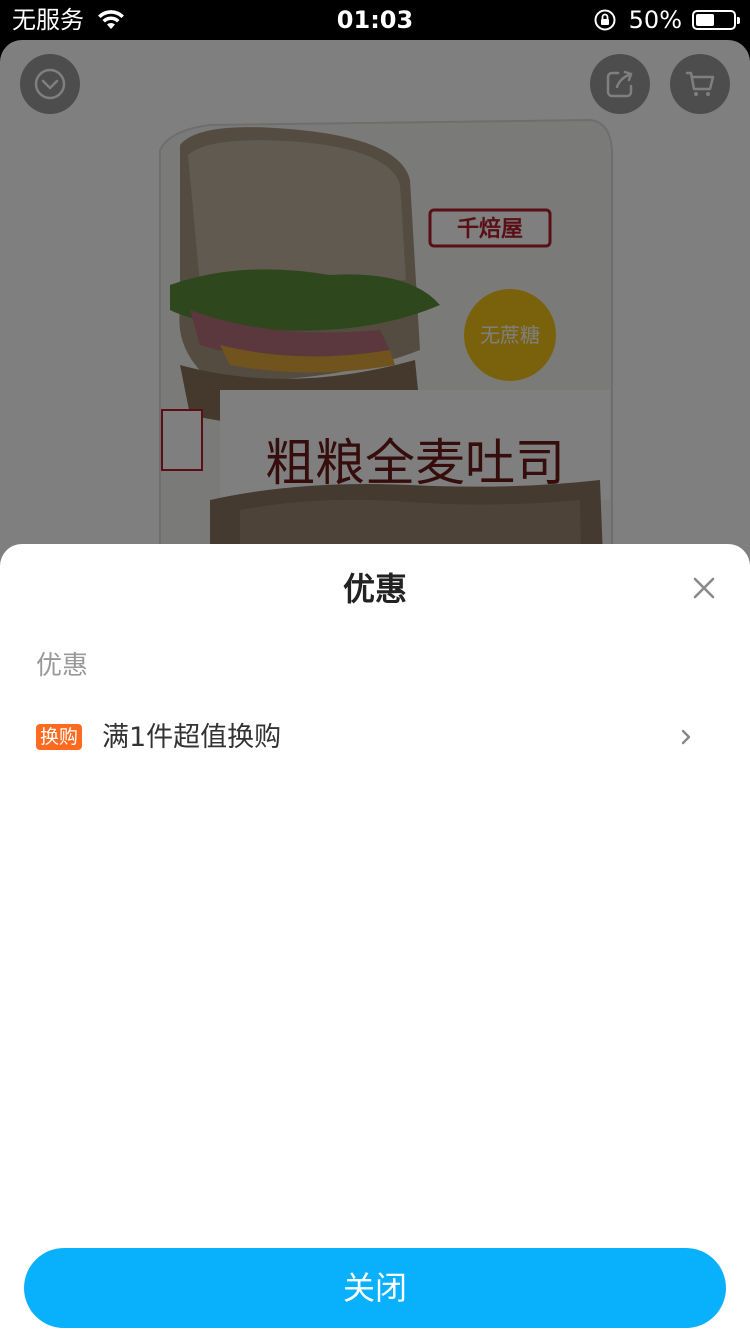 Image resolution: width=750 pixels, height=1334 pixels. Describe the element at coordinates (192, 737) in the screenshot. I see `promotion-text: 满1件超值换购` at that location.